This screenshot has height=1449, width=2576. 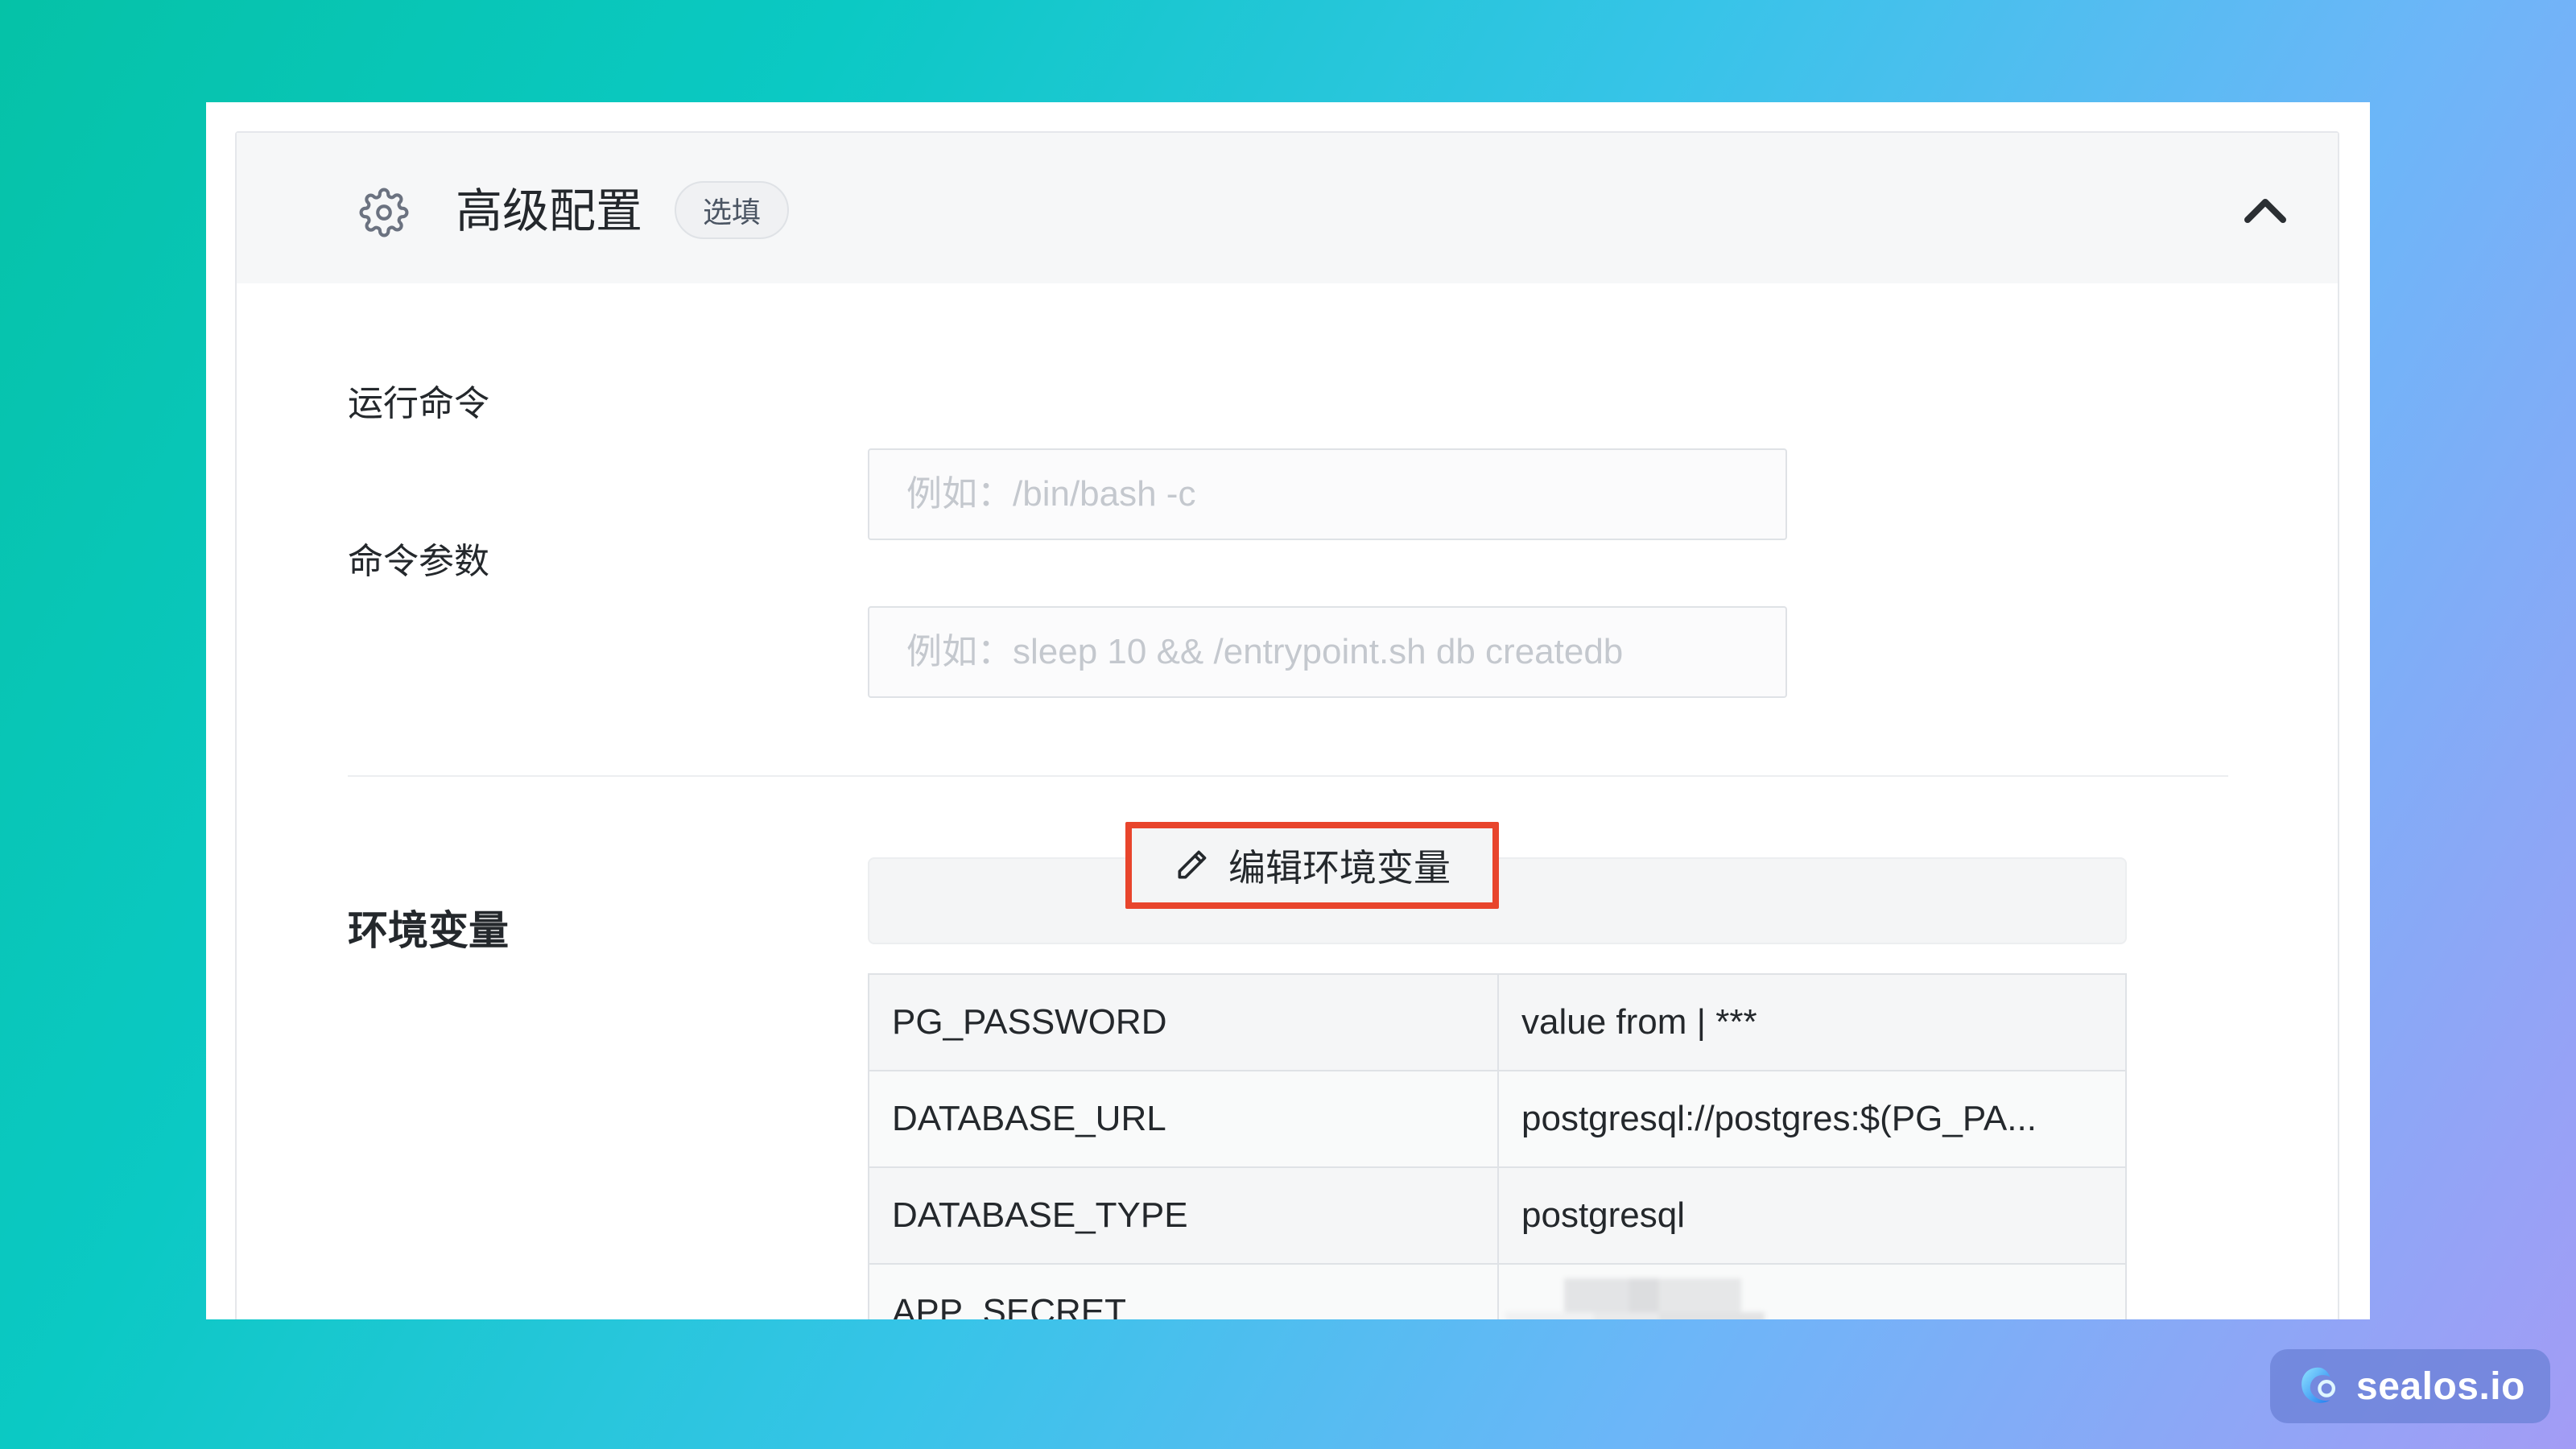 I want to click on env-value-blurred, so click(x=1812, y=1291).